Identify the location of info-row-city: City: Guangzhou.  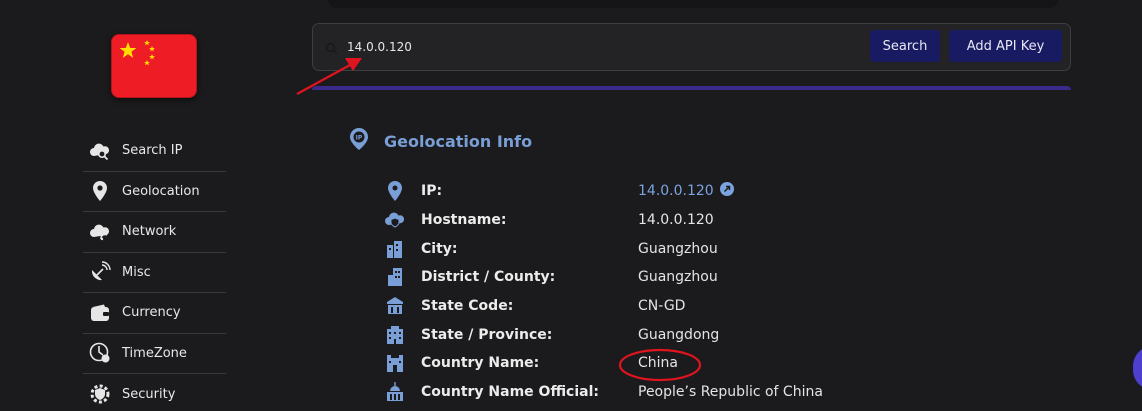
(603, 248).